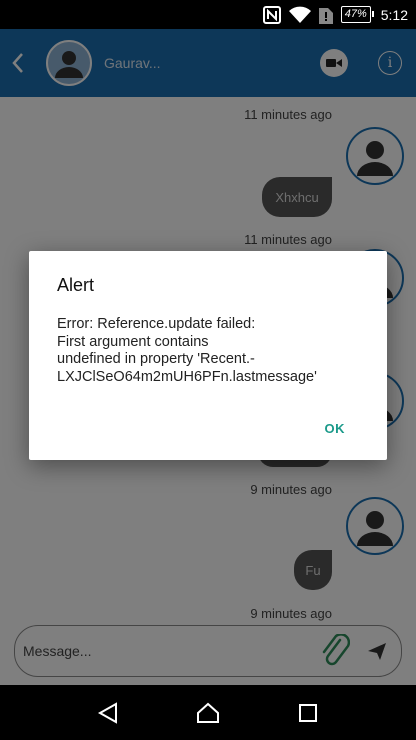  I want to click on wifi-icon, so click(299, 15).